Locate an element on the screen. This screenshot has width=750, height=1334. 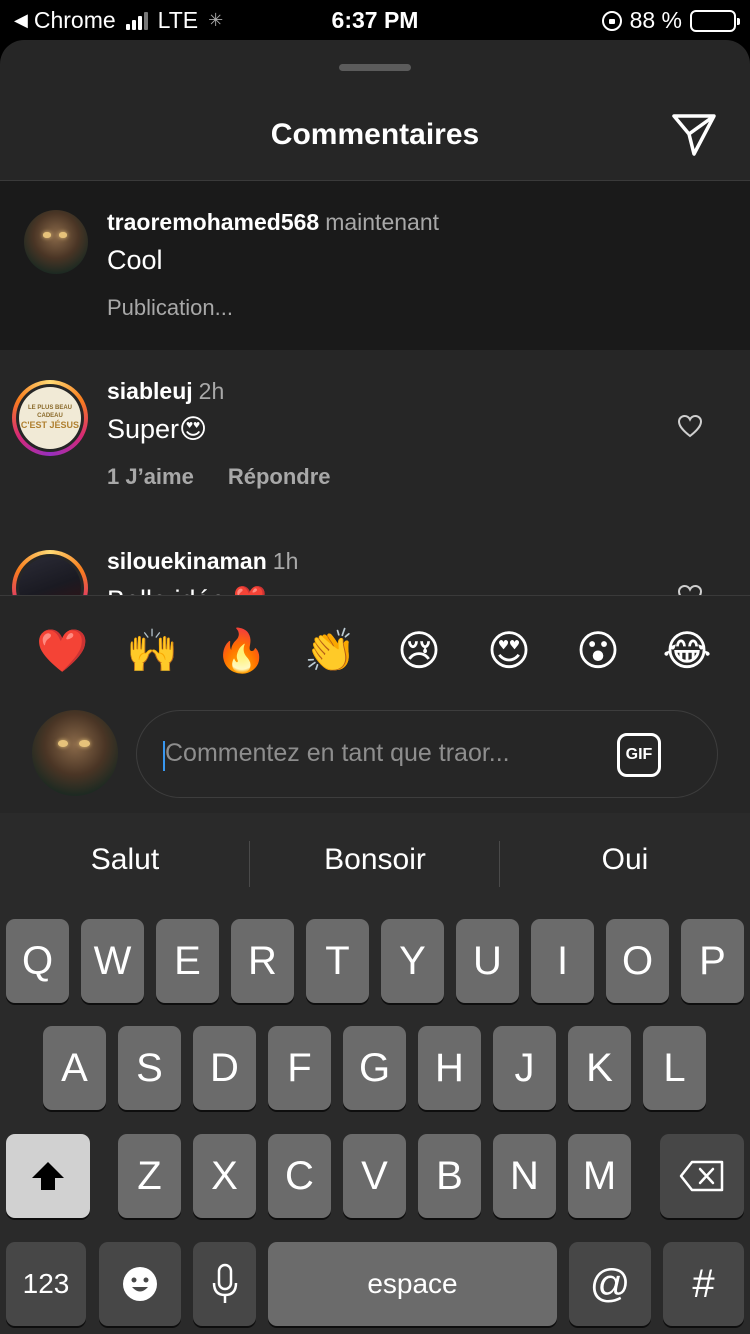
comment-time: maintenant is located at coordinates (382, 222).